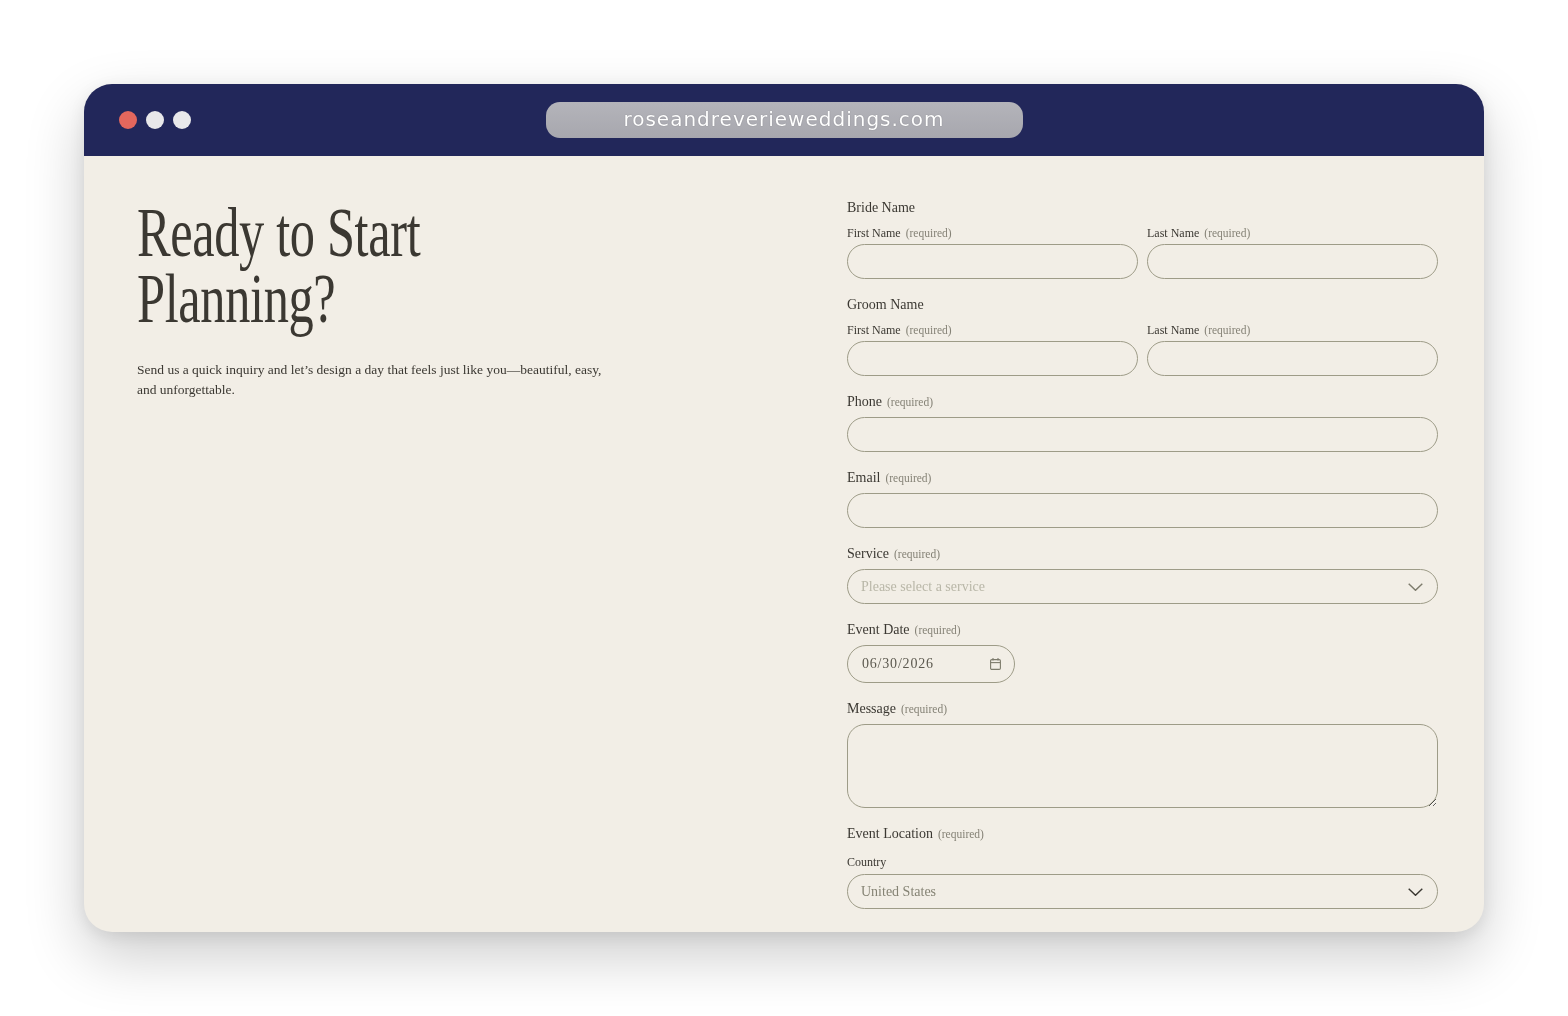 The width and height of the screenshot is (1568, 1016). What do you see at coordinates (864, 478) in the screenshot?
I see `field-label: Email` at bounding box center [864, 478].